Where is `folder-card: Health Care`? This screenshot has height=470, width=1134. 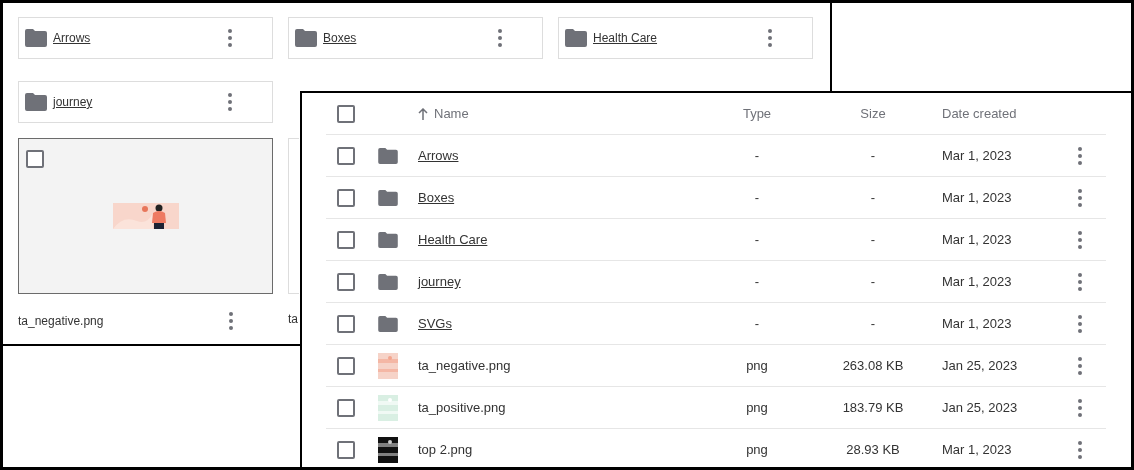
folder-card: Health Care is located at coordinates (685, 38).